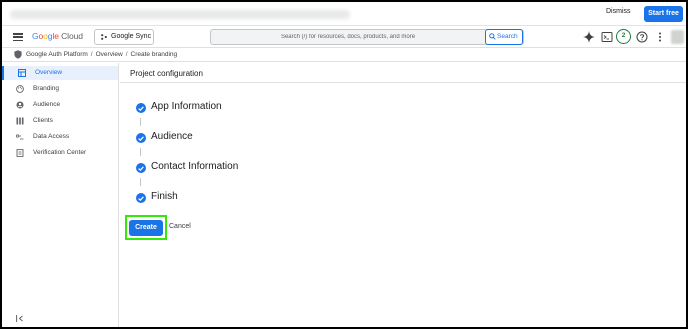  Describe the element at coordinates (507, 36) in the screenshot. I see `search-button-label: Search` at that location.